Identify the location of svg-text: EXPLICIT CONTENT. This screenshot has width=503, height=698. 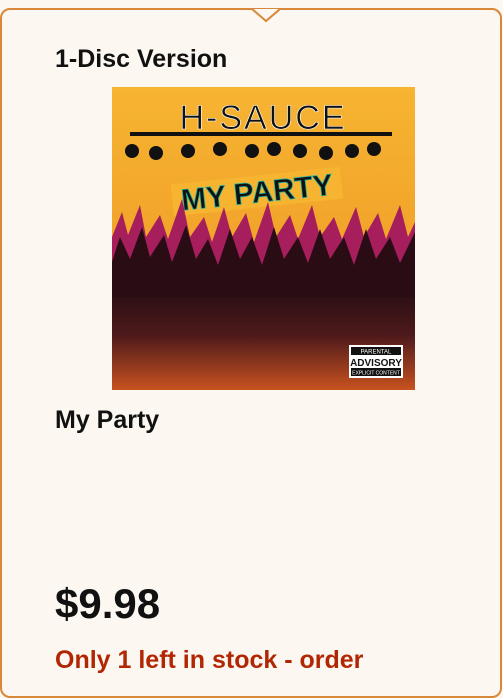
(376, 374).